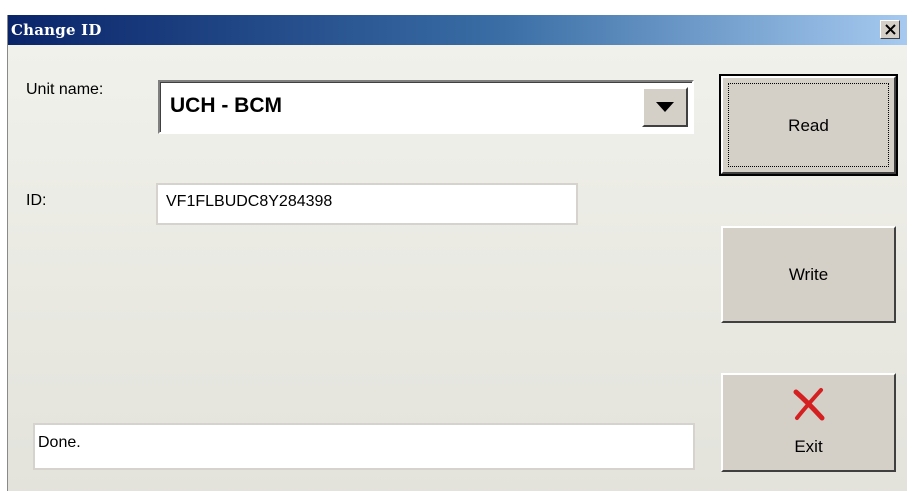  I want to click on exit-button-label: Exit, so click(808, 446).